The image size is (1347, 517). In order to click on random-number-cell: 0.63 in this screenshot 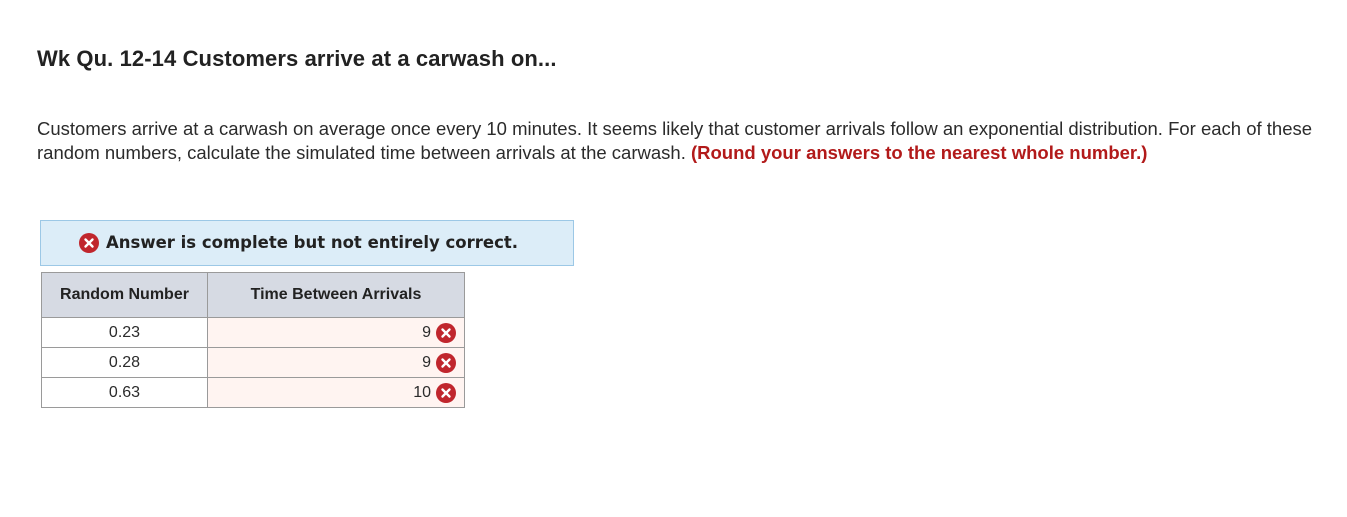, I will do `click(124, 392)`.